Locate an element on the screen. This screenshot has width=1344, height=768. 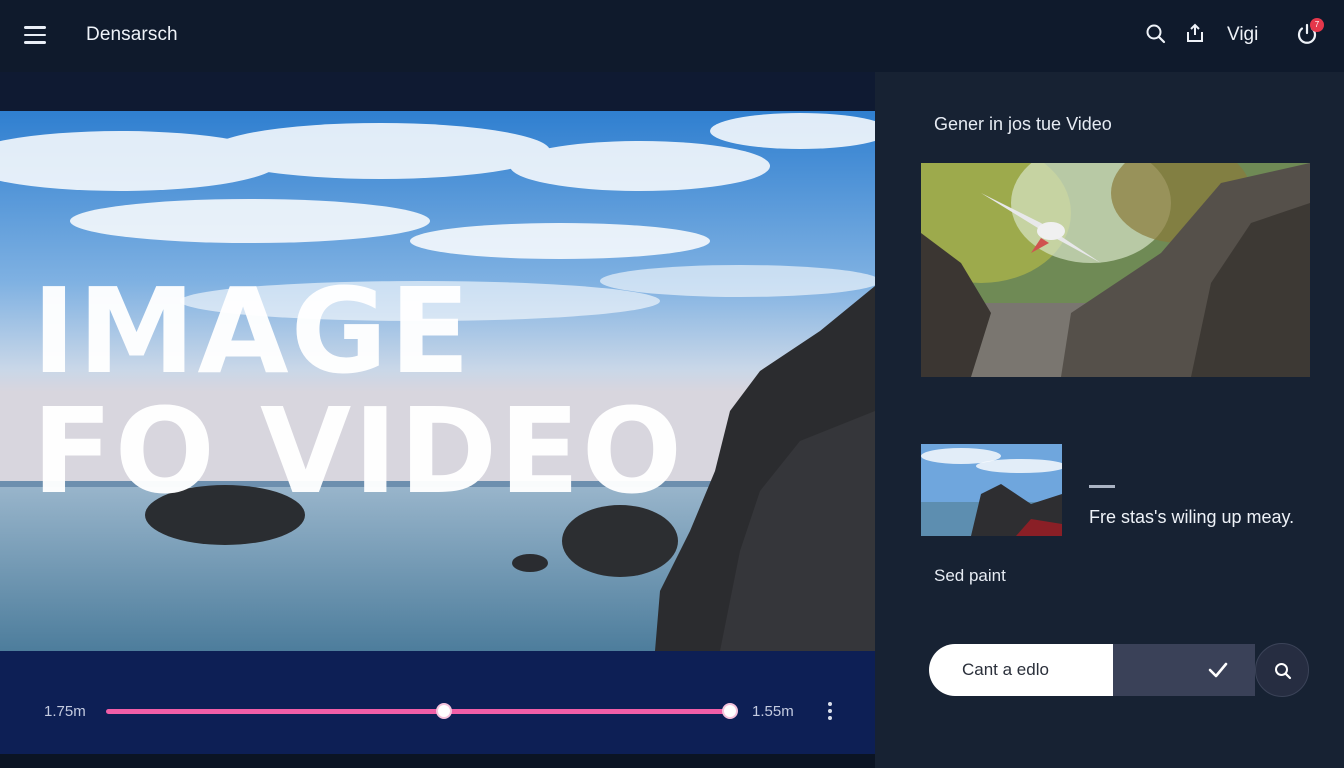
search-button is located at coordinates (1282, 670).